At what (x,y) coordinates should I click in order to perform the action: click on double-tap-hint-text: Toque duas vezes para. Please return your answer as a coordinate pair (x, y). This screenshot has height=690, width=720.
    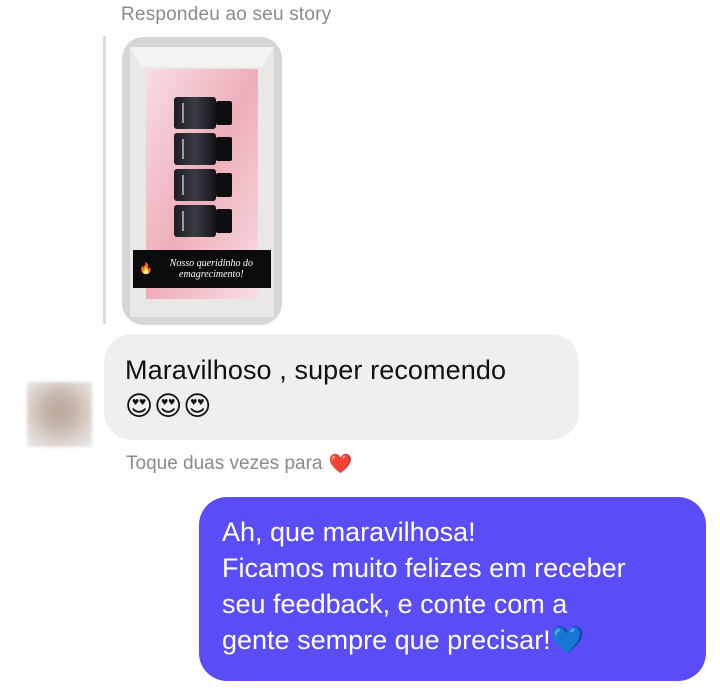
    Looking at the image, I should click on (224, 463).